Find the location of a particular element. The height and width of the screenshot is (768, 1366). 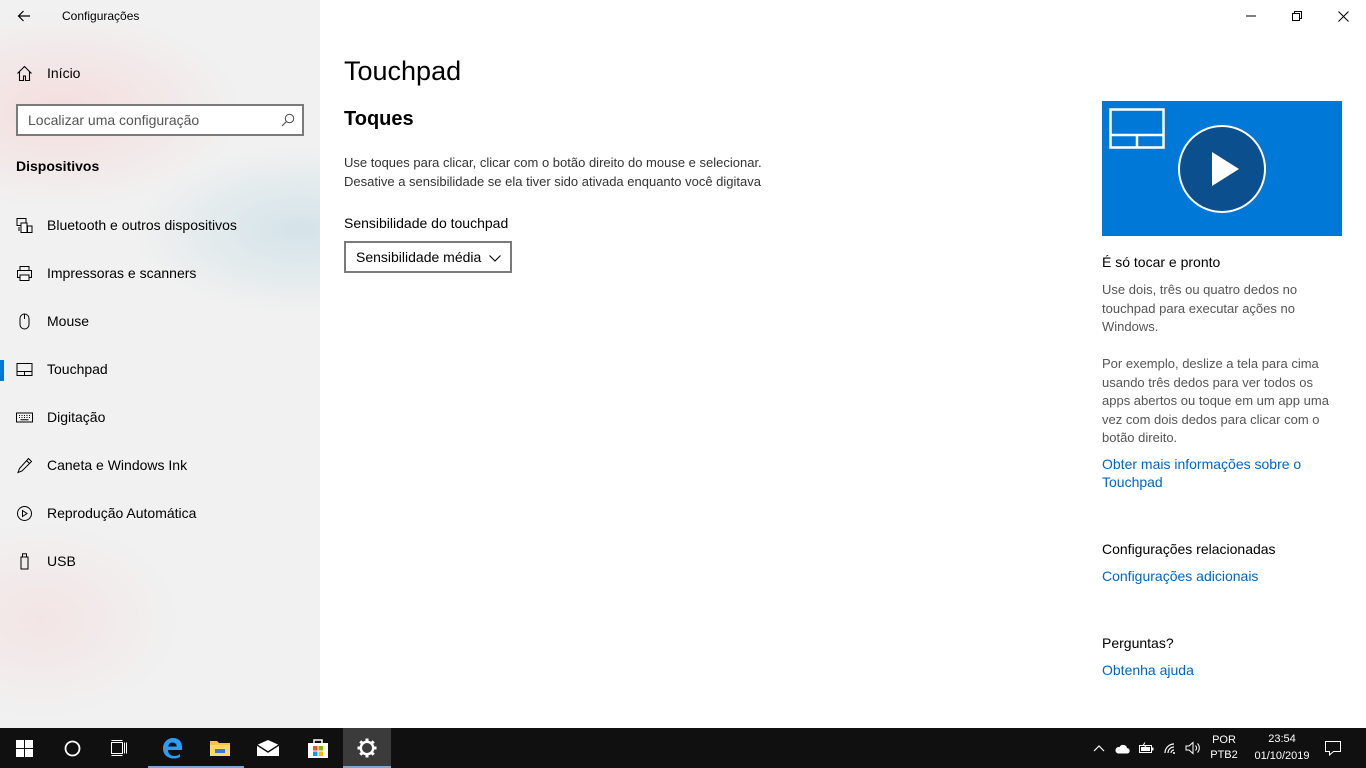

sensitivity-label: Sensibilidade do touchpad is located at coordinates (426, 223).